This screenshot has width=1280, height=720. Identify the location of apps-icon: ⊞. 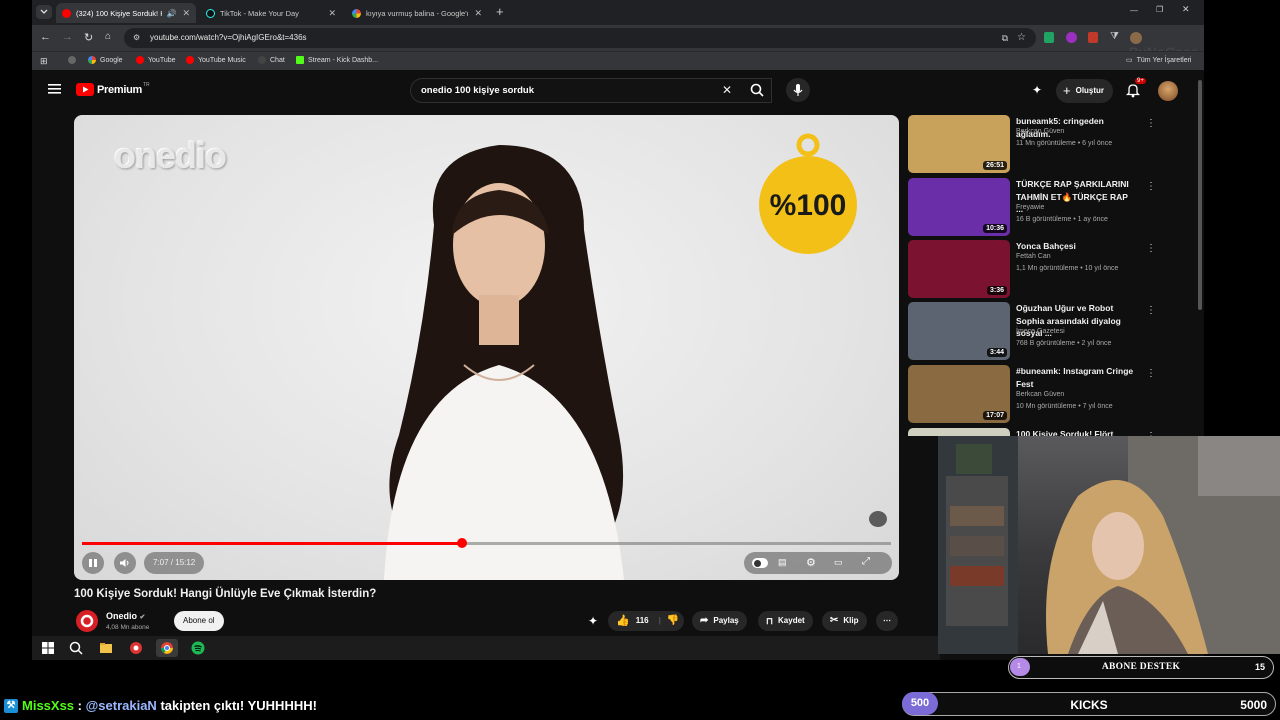
(44, 61).